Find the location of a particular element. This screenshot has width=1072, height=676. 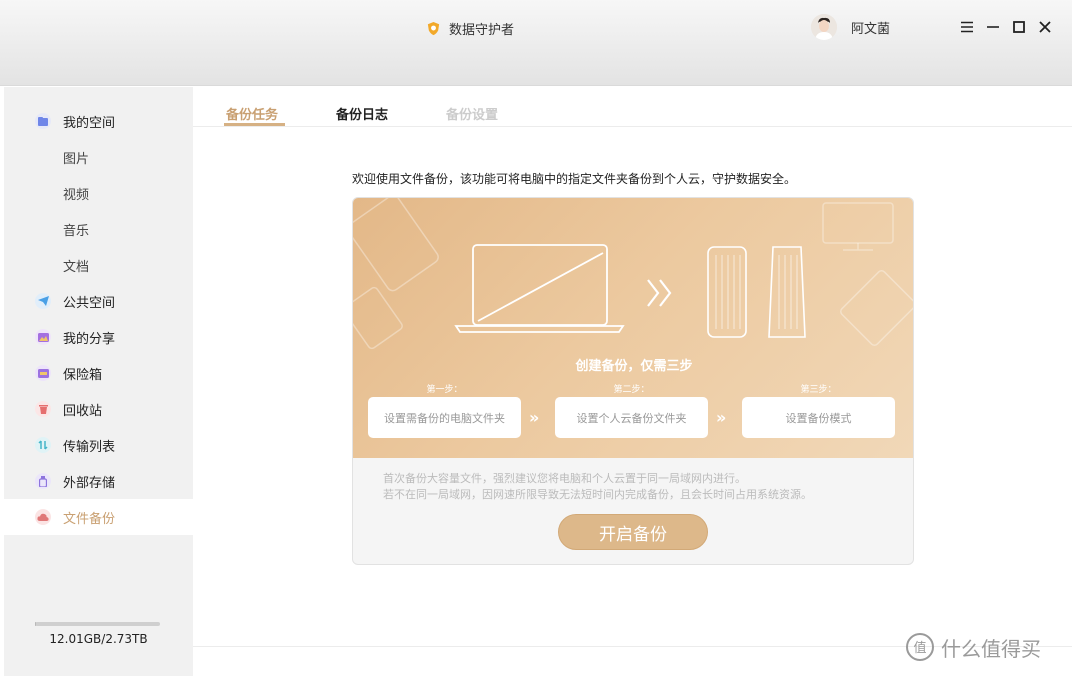

step-1-button: 设置需备份的电脑文件夹 is located at coordinates (444, 417).